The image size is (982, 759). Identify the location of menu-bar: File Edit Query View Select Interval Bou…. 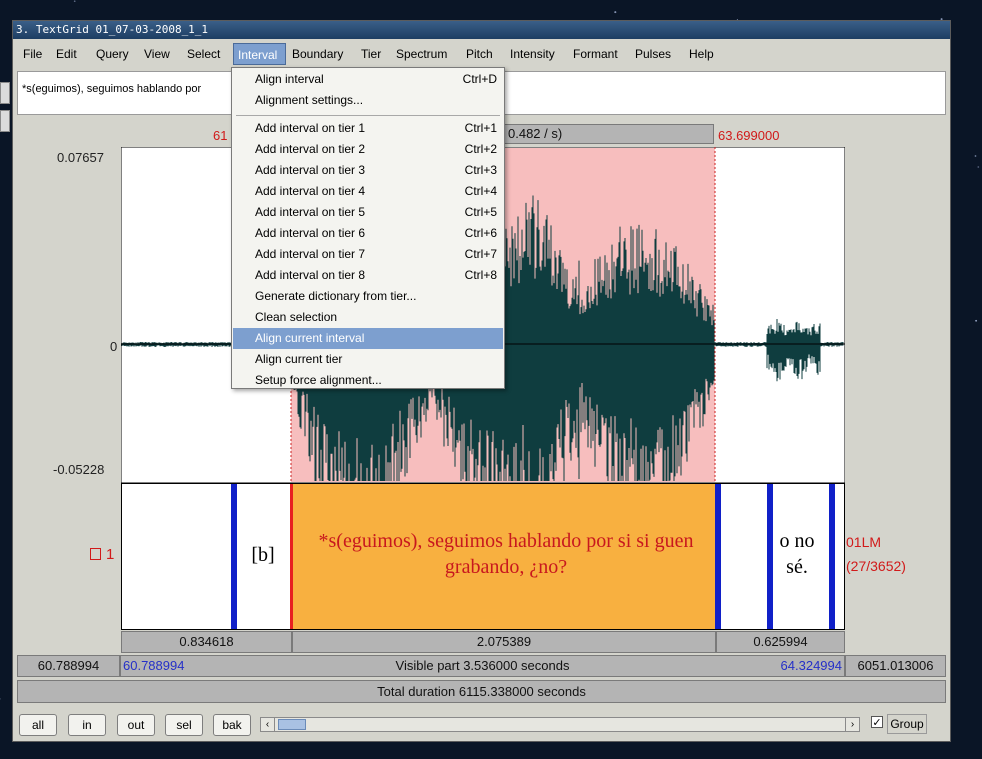
(481, 54).